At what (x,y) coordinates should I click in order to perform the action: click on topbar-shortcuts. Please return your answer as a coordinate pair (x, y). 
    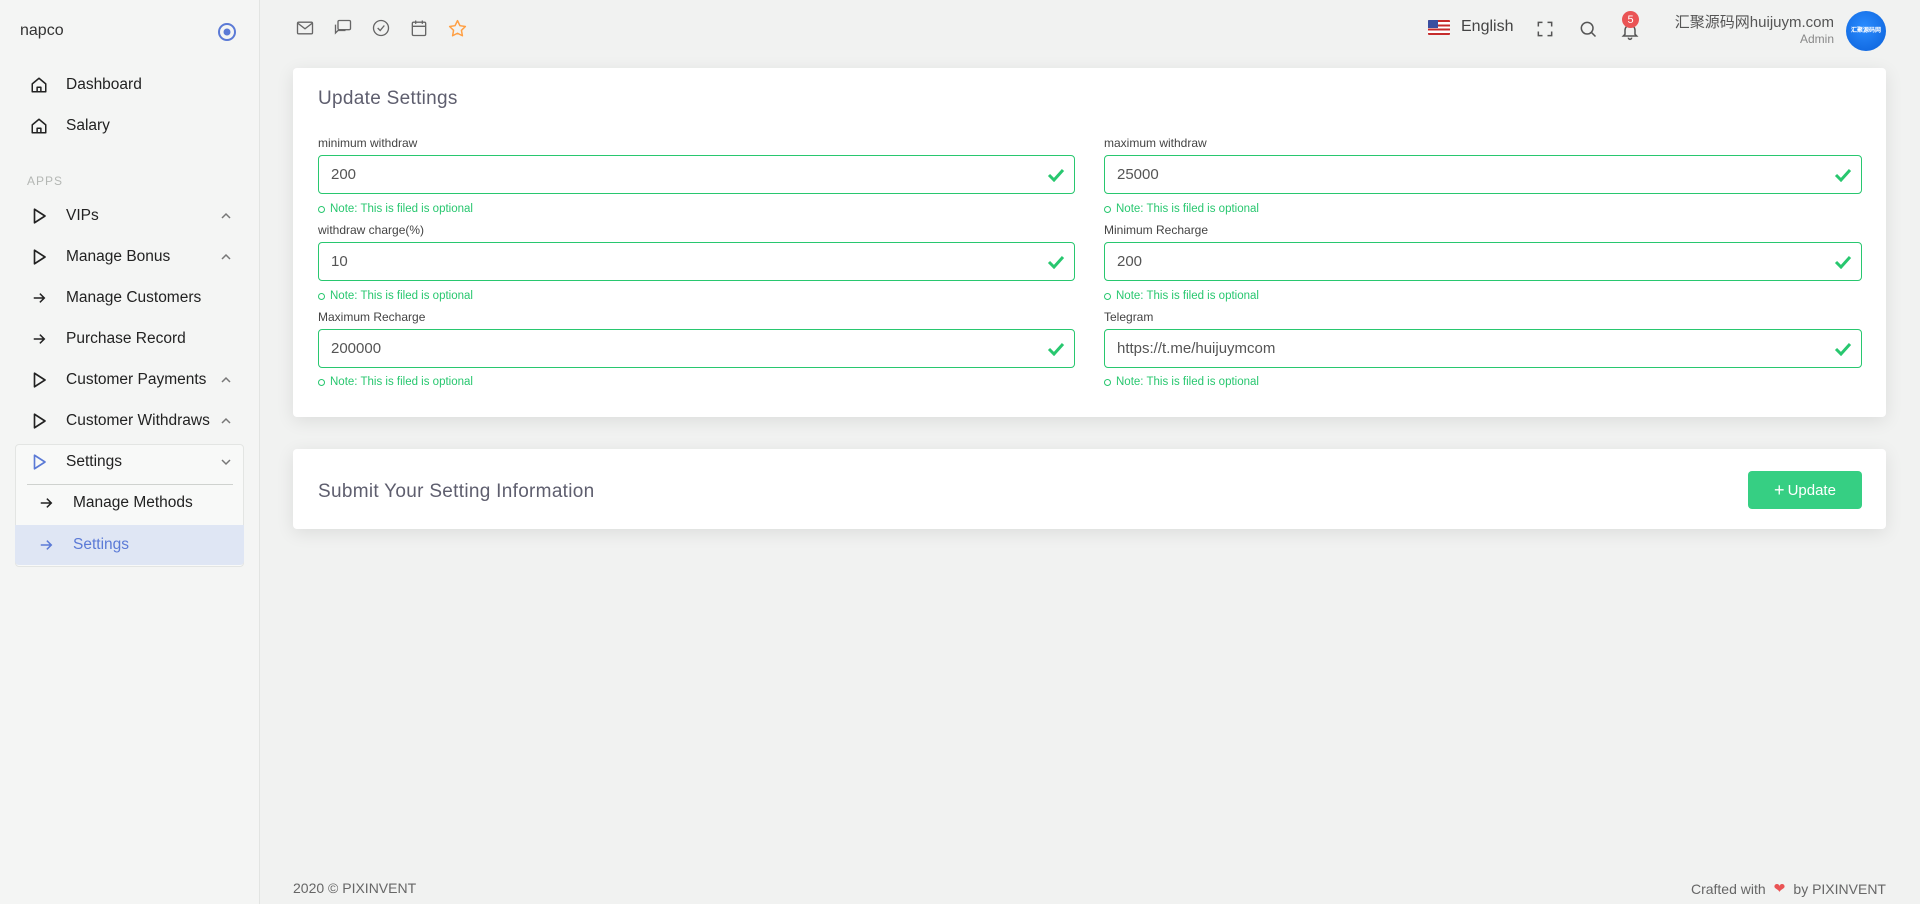
    Looking at the image, I should click on (381, 28).